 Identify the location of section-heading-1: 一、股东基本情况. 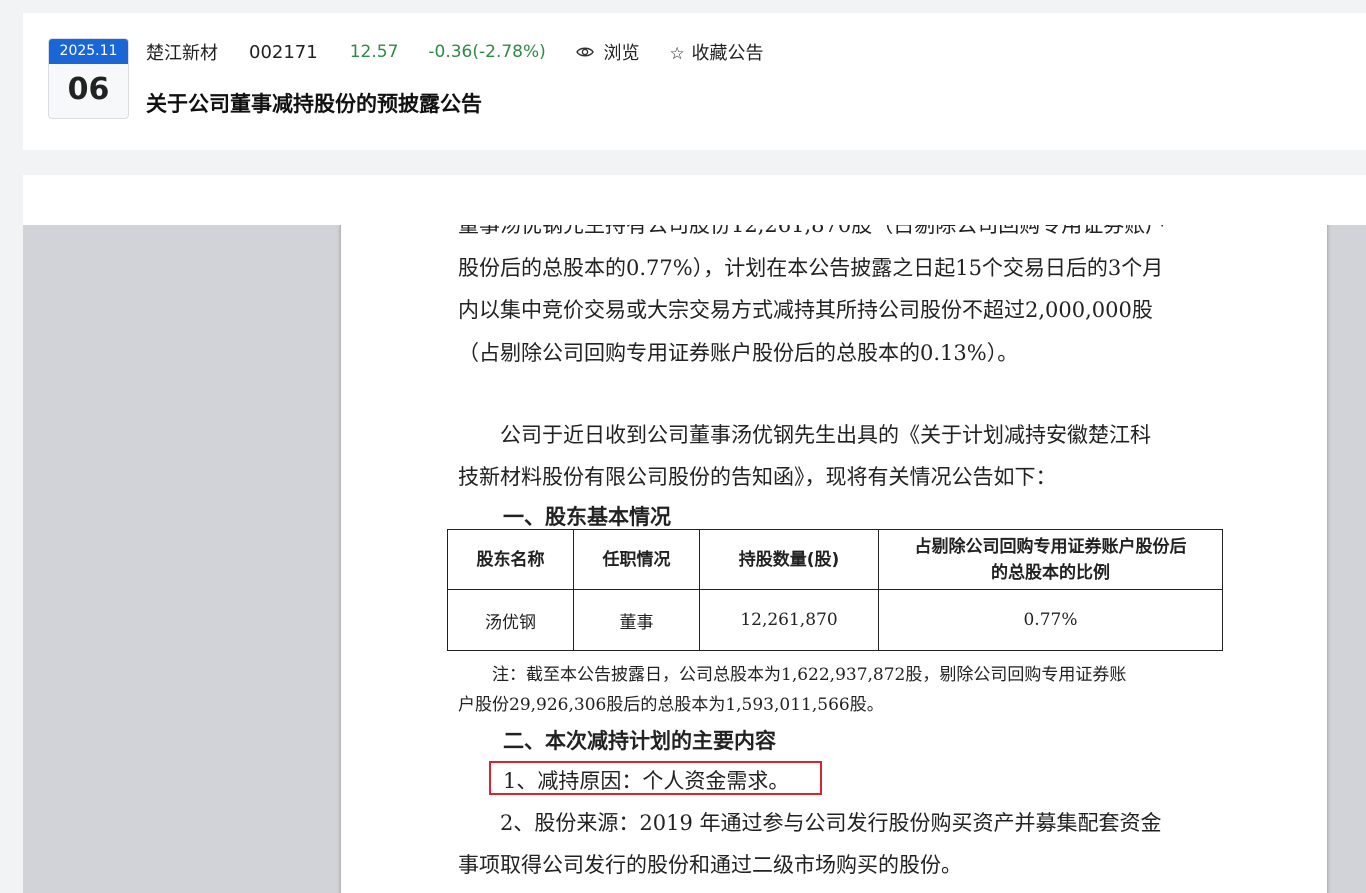
(587, 517).